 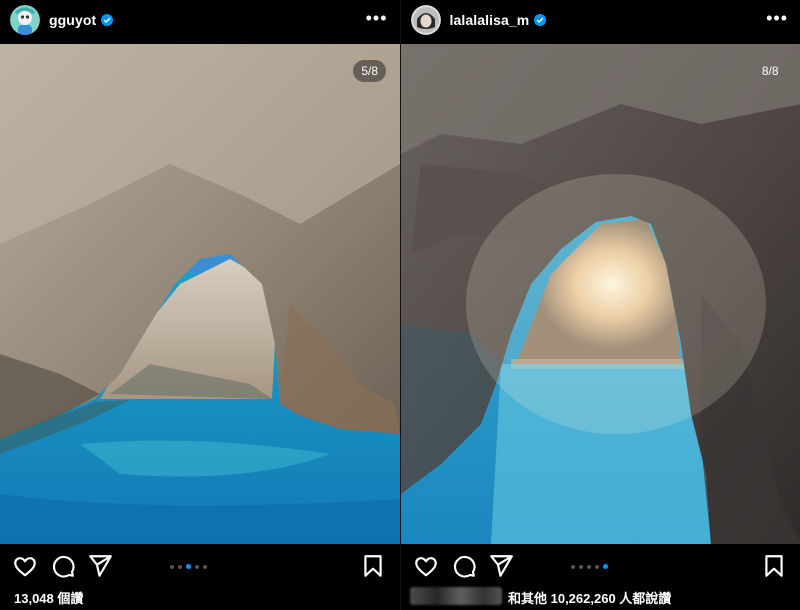 I want to click on carousel-counter: 8/8, so click(x=770, y=71).